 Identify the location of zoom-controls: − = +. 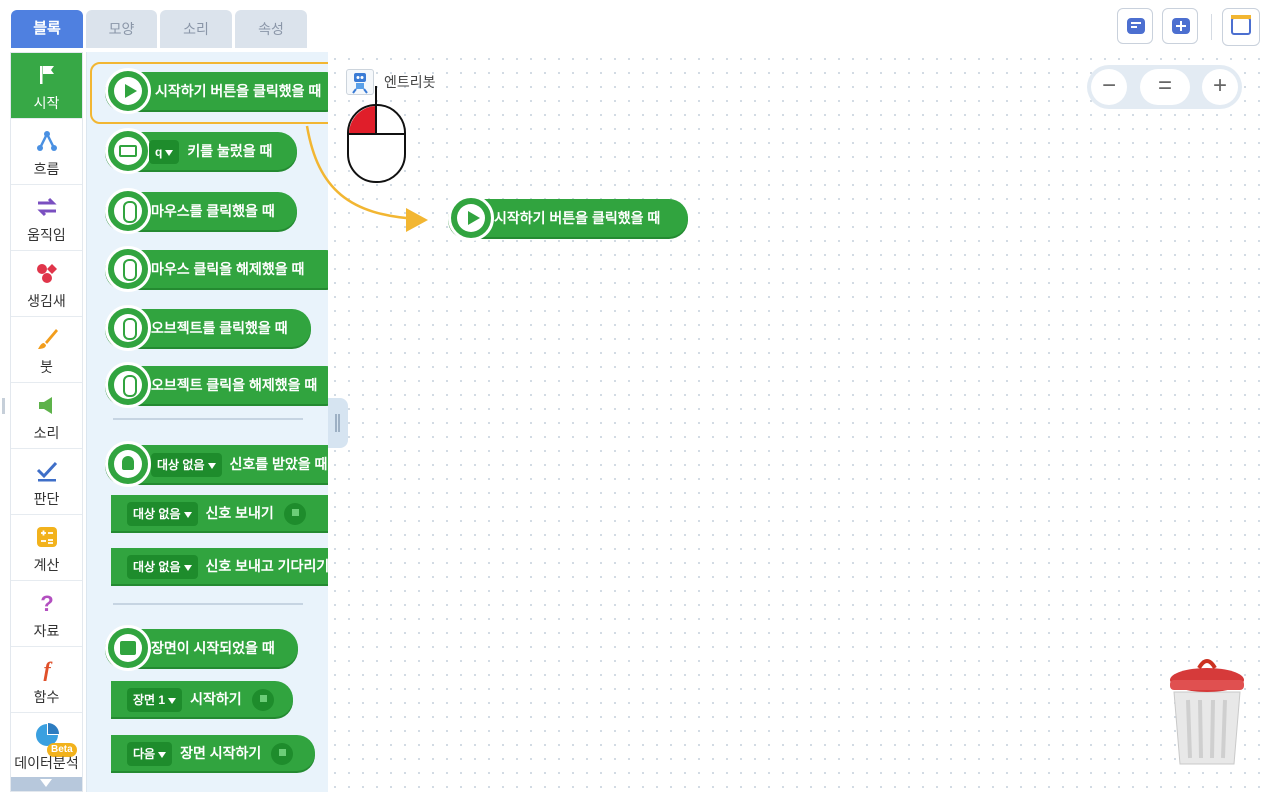
(1164, 87).